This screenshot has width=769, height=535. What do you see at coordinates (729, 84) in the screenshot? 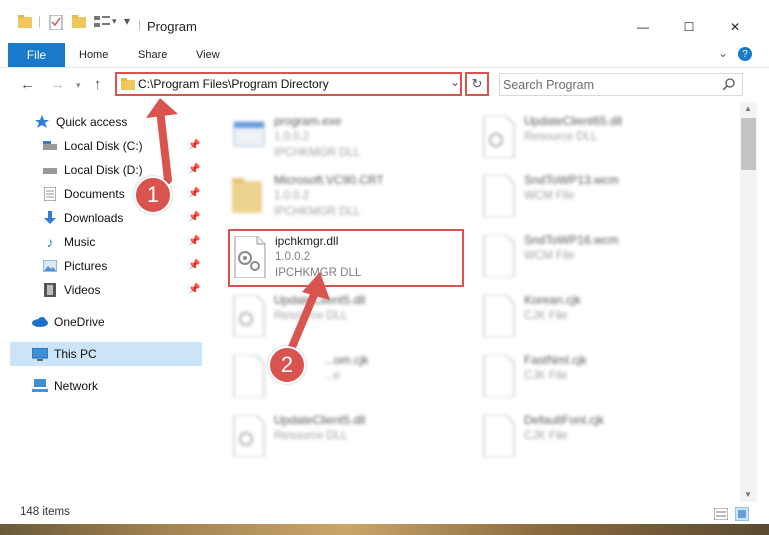
I see `search-icon` at bounding box center [729, 84].